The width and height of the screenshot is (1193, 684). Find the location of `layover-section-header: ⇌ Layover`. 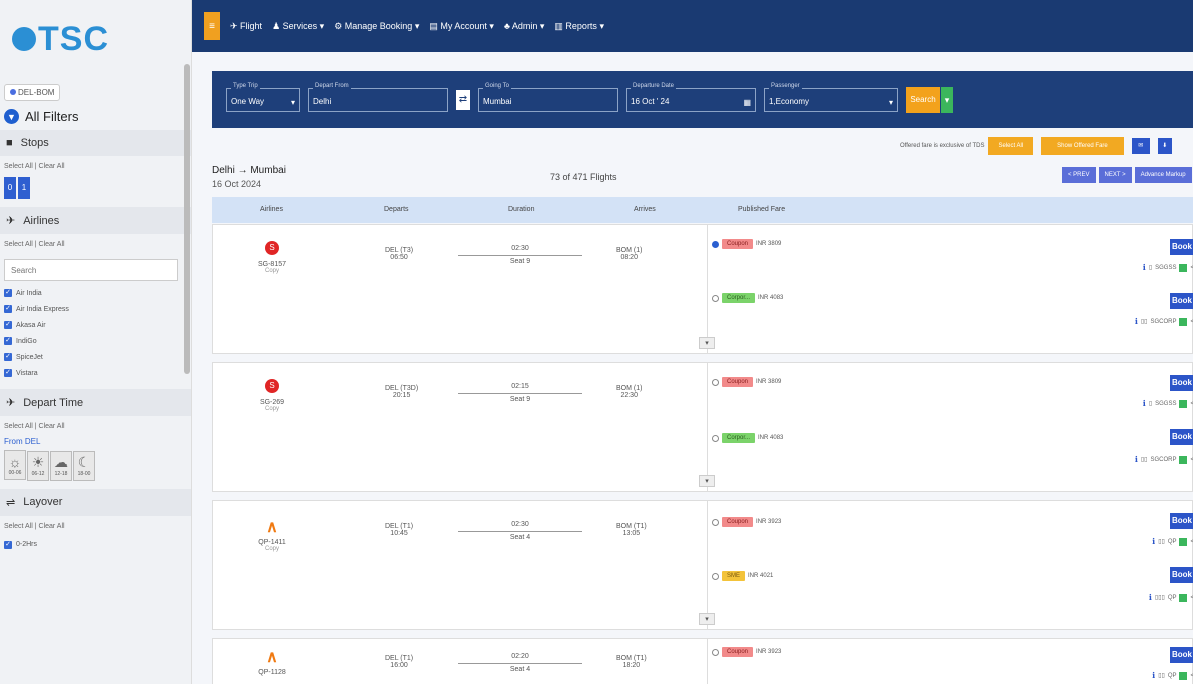

layover-section-header: ⇌ Layover is located at coordinates (95, 502).